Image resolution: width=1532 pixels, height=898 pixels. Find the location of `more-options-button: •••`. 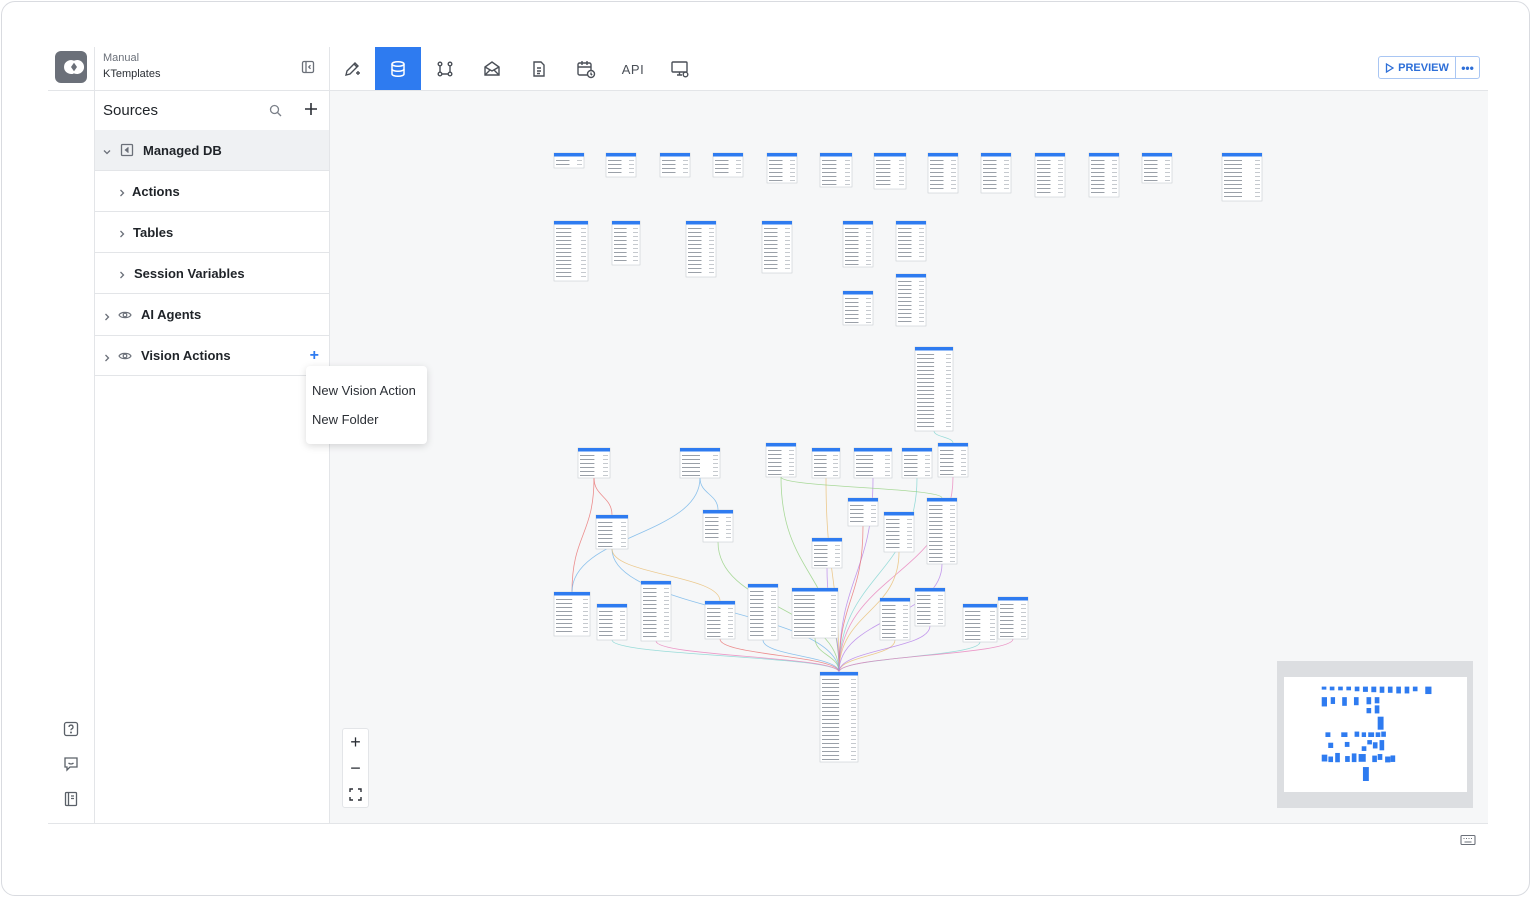

more-options-button: ••• is located at coordinates (1467, 67).